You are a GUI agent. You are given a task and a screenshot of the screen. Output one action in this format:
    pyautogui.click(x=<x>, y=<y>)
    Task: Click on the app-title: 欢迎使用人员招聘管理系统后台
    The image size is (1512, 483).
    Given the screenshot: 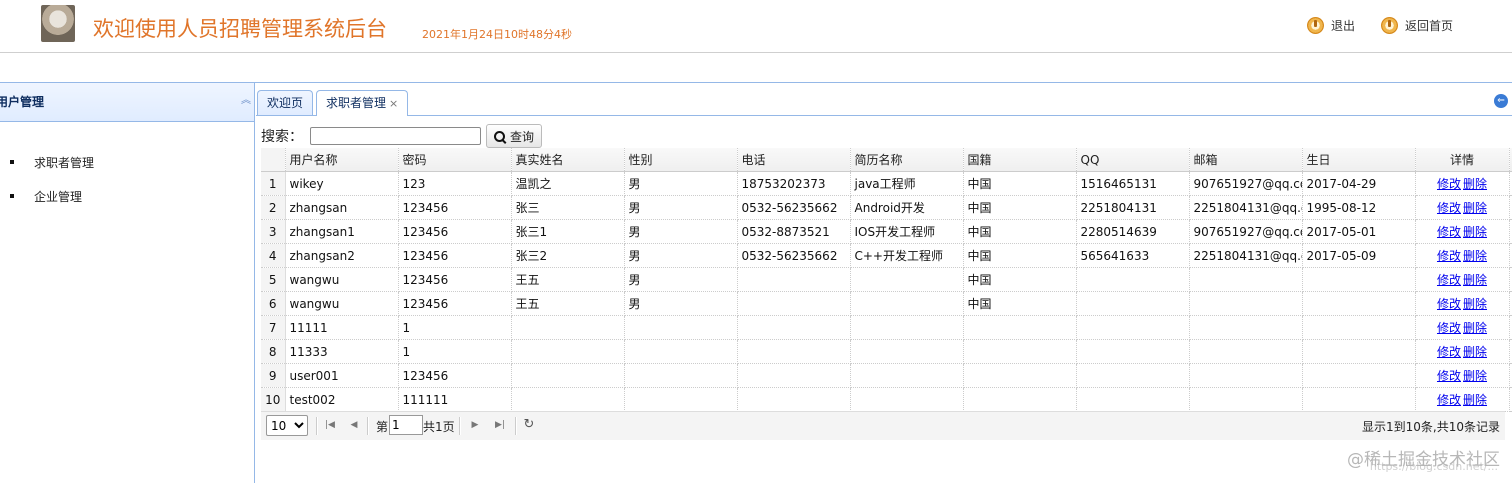 What is the action you would take?
    pyautogui.click(x=240, y=29)
    